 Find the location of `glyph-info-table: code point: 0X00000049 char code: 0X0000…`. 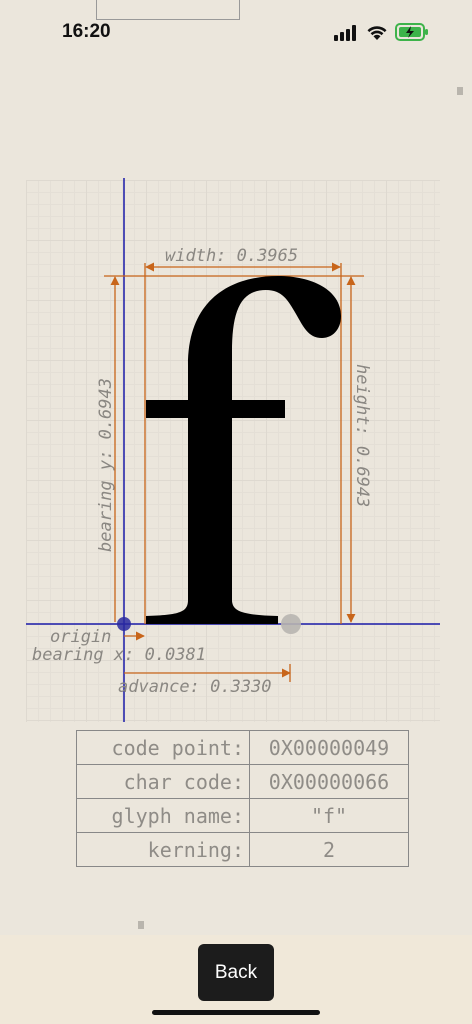

glyph-info-table: code point: 0X00000049 char code: 0X0000… is located at coordinates (242, 798).